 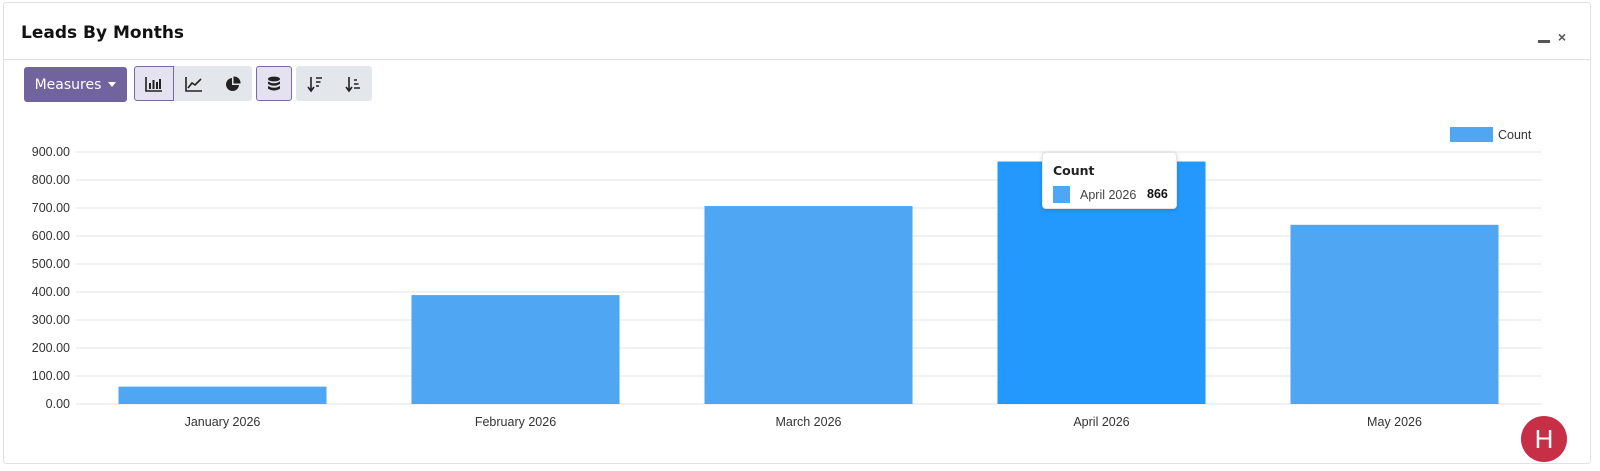 I want to click on x-tick-label: January 2026, so click(x=223, y=422).